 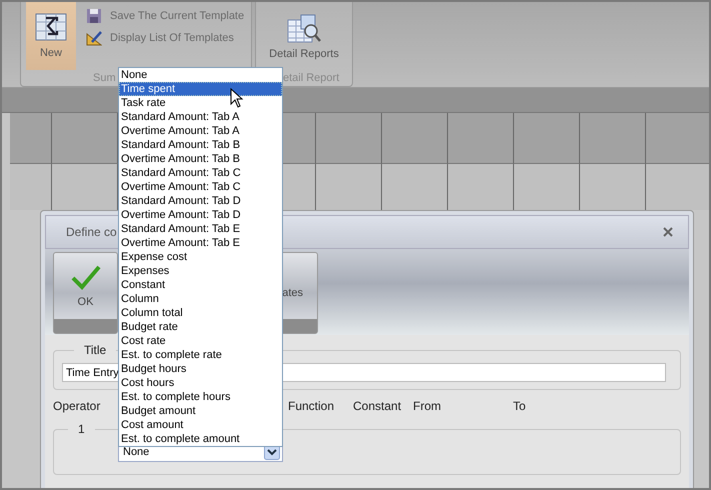 I want to click on dropdown-option: Overtime Amount: Tab A, so click(x=200, y=131).